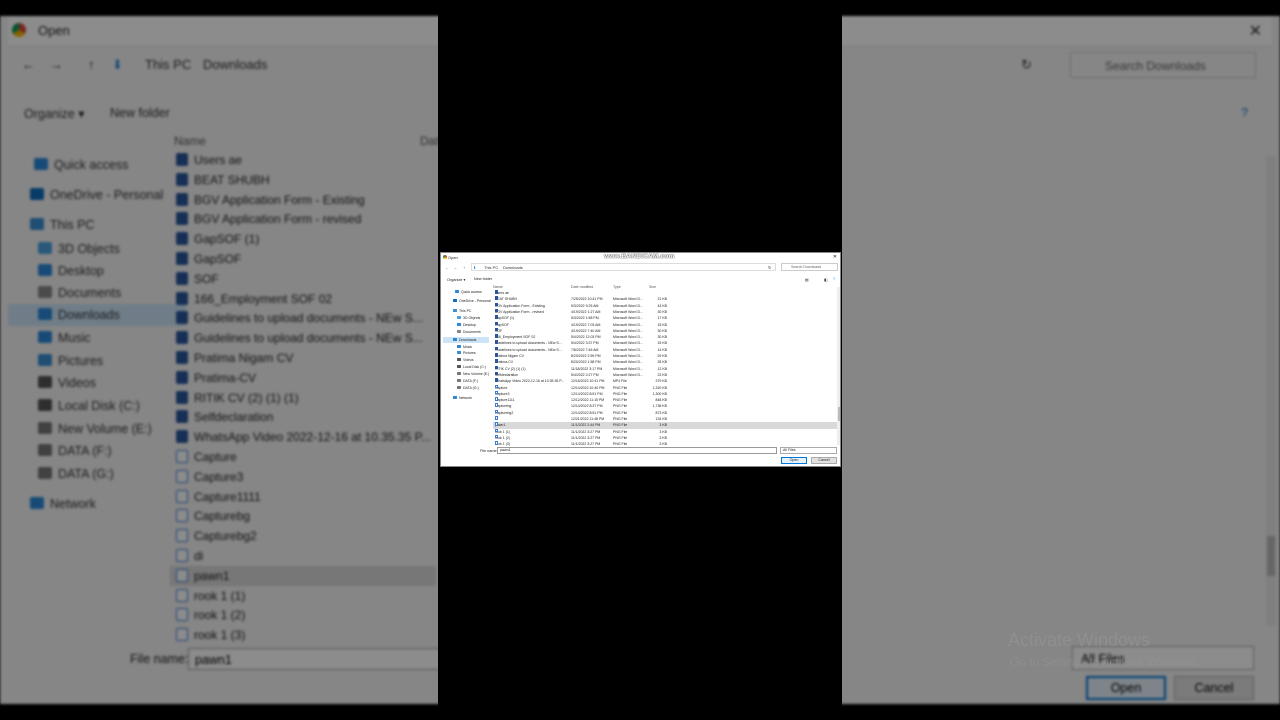  I want to click on address-box: ⬇ This PC Downloads ↻, so click(623, 267).